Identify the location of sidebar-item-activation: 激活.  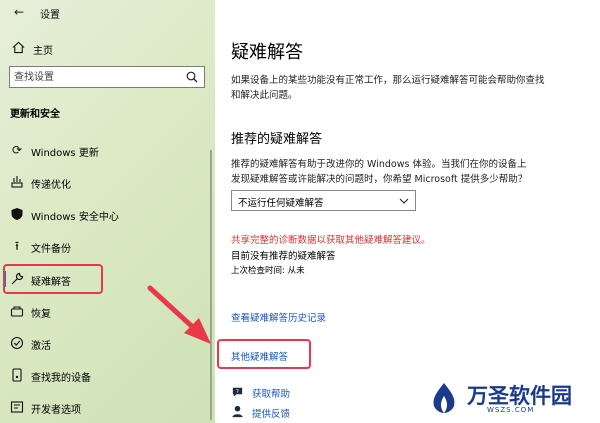
(107, 343).